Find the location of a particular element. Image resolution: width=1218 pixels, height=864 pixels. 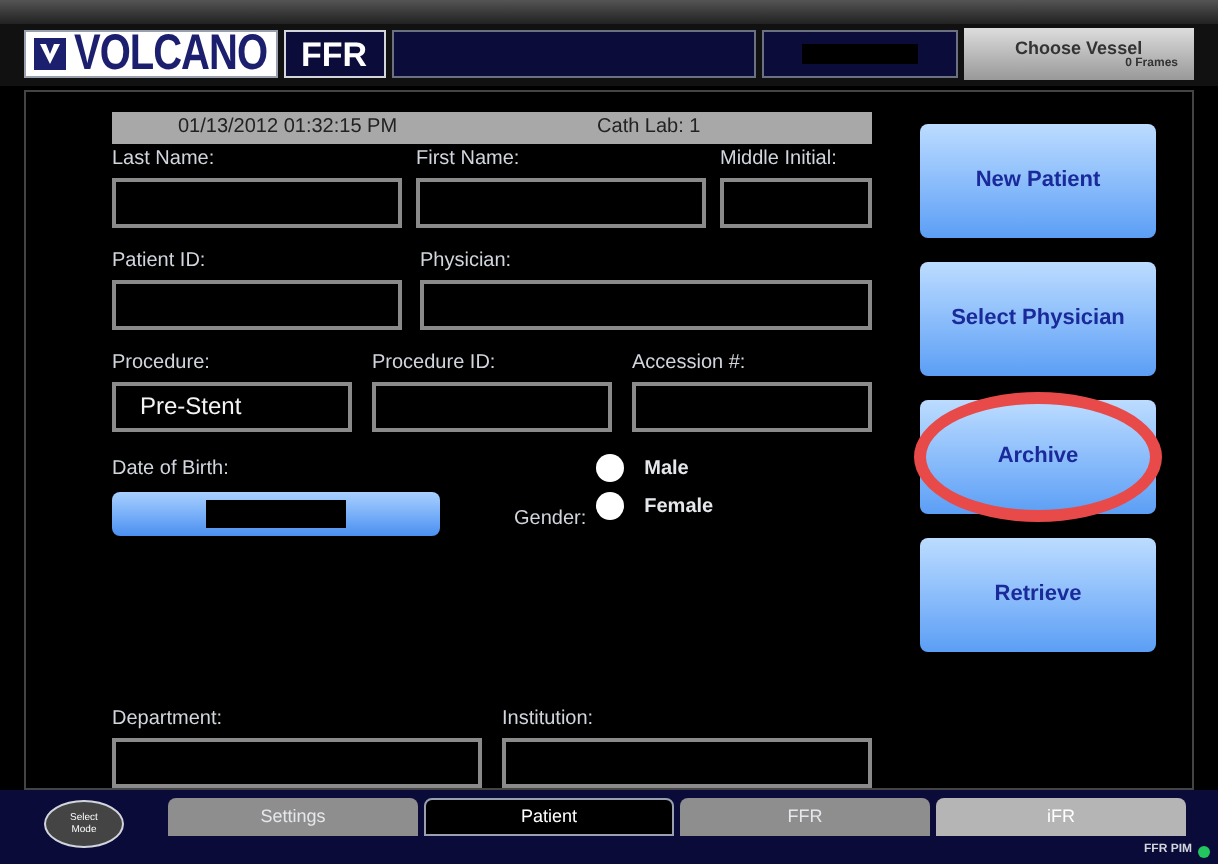

date-time: 01/13/2012 01:32:15 PM is located at coordinates (288, 128).